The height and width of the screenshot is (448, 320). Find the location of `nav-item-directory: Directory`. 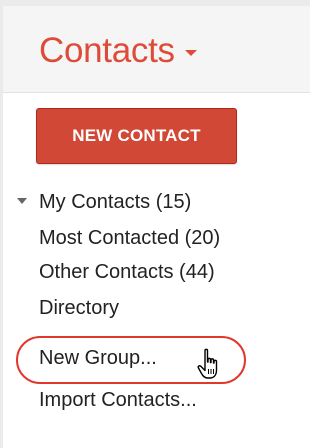

nav-item-directory: Directory is located at coordinates (79, 308).